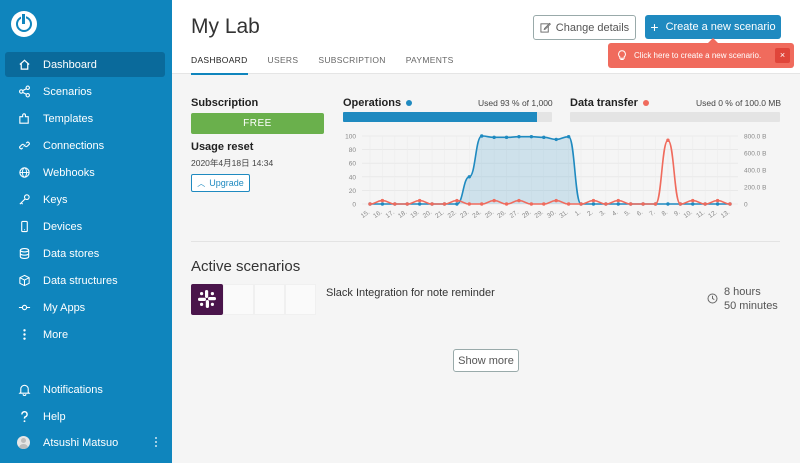 This screenshot has height=463, width=800. Describe the element at coordinates (751, 299) in the screenshot. I see `scenario-schedule: 8 hours 50 minutes` at that location.